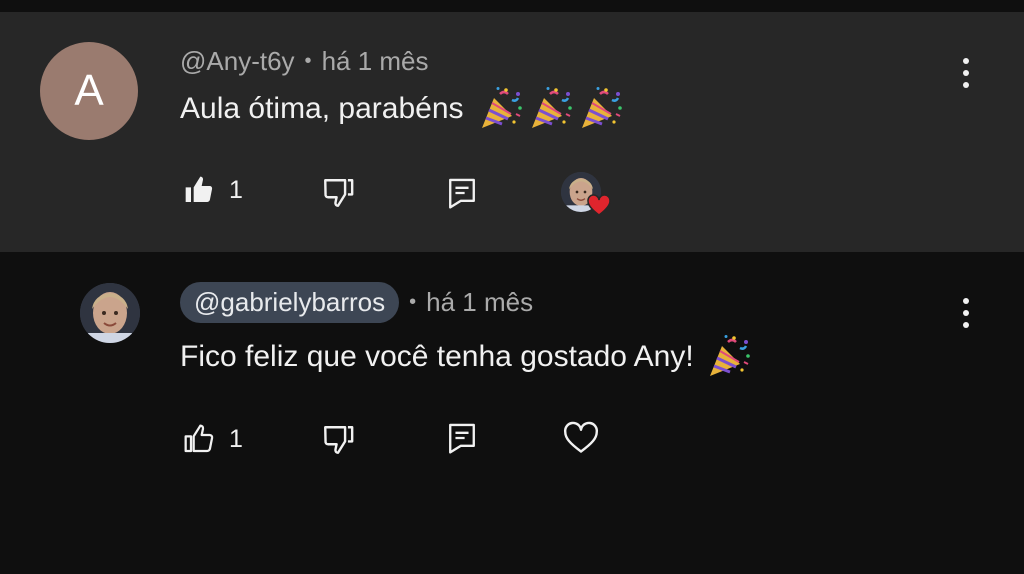 This screenshot has height=574, width=1024. I want to click on heart-outline-icon, so click(581, 437).